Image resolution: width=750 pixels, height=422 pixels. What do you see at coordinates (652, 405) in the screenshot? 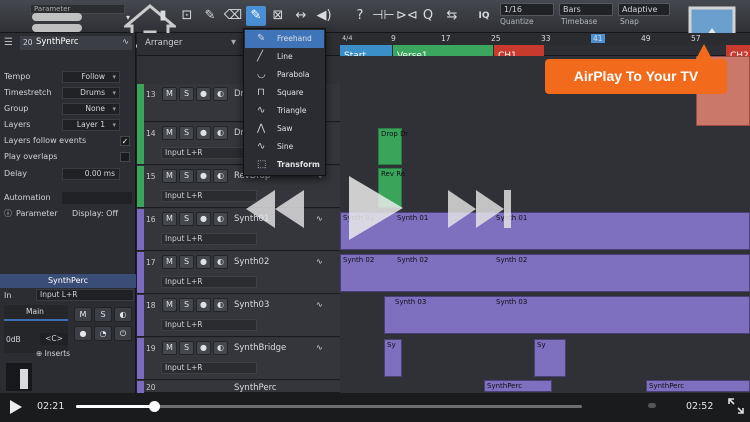
I see `volume-indicator` at bounding box center [652, 405].